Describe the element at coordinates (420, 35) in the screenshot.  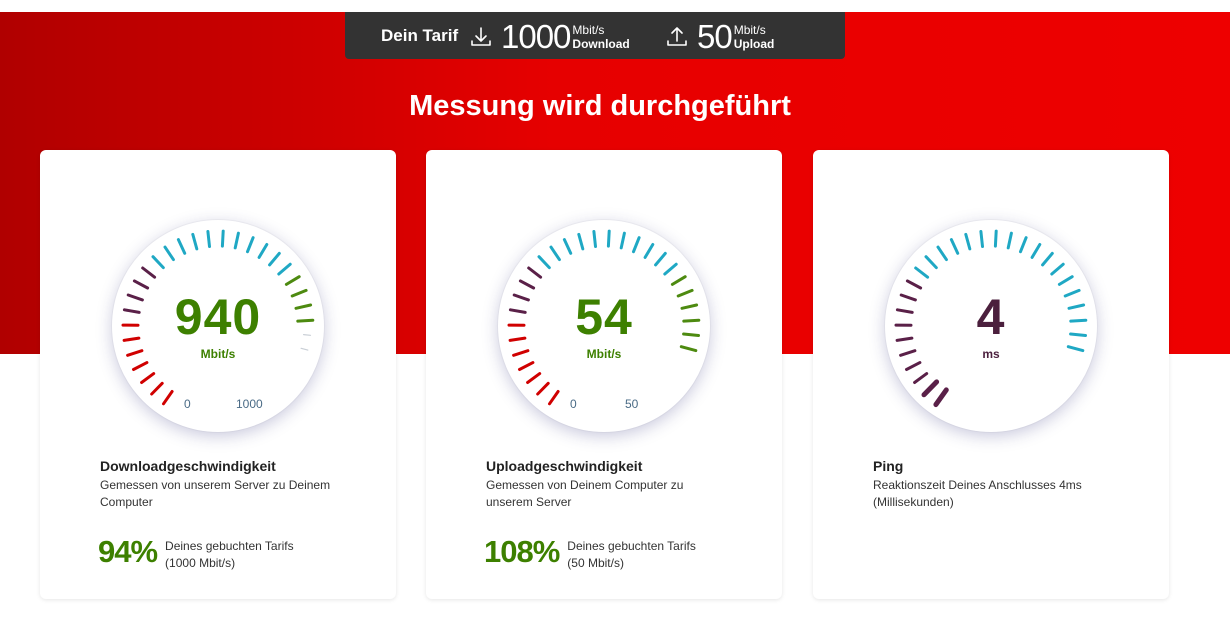
I see `tarif-label: Dein Tarif` at that location.